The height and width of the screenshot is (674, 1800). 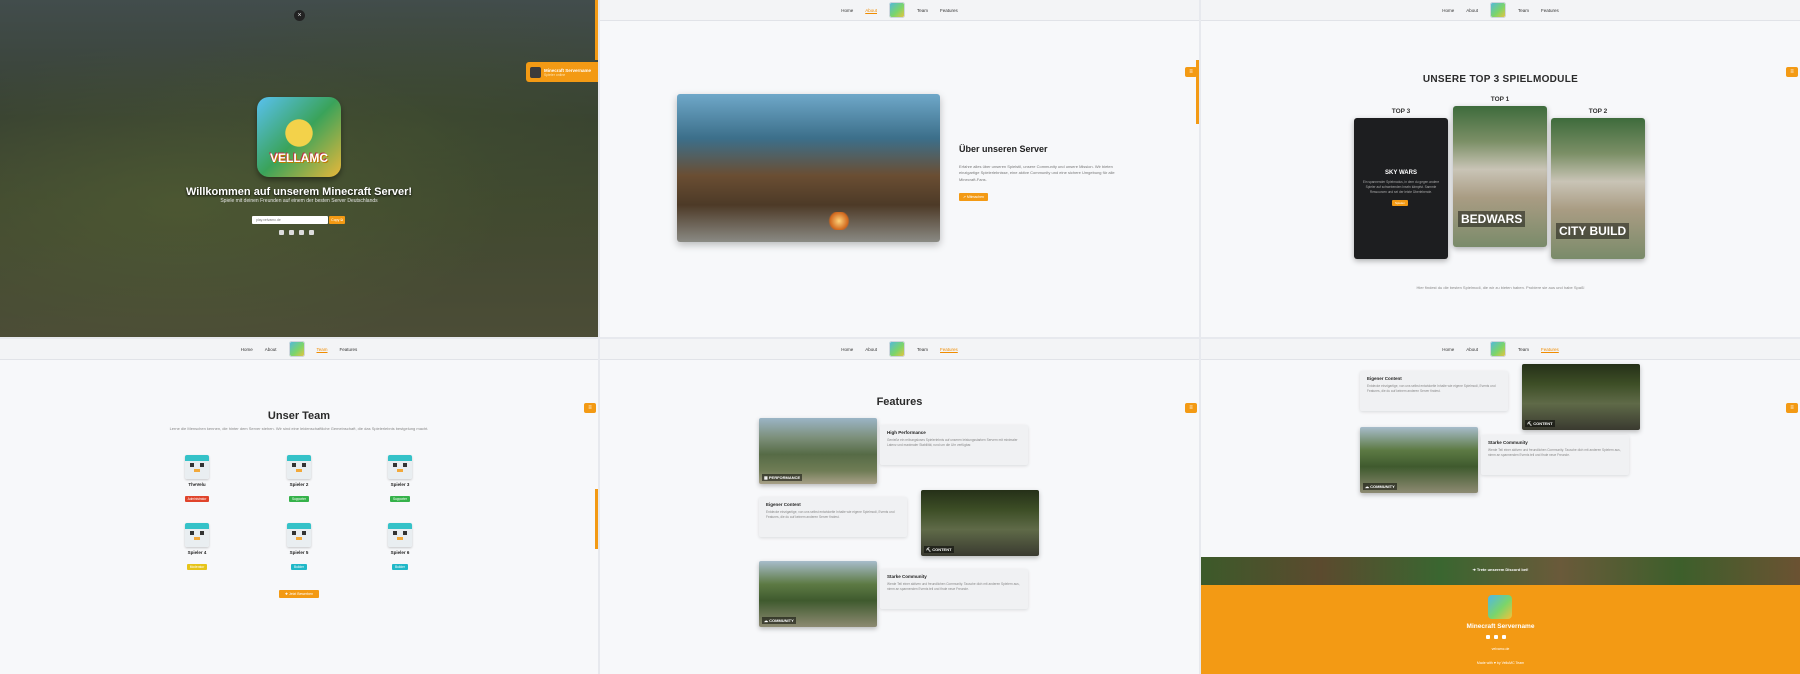 I want to click on team-member: Spieler 6 Builder, so click(x=400, y=548).